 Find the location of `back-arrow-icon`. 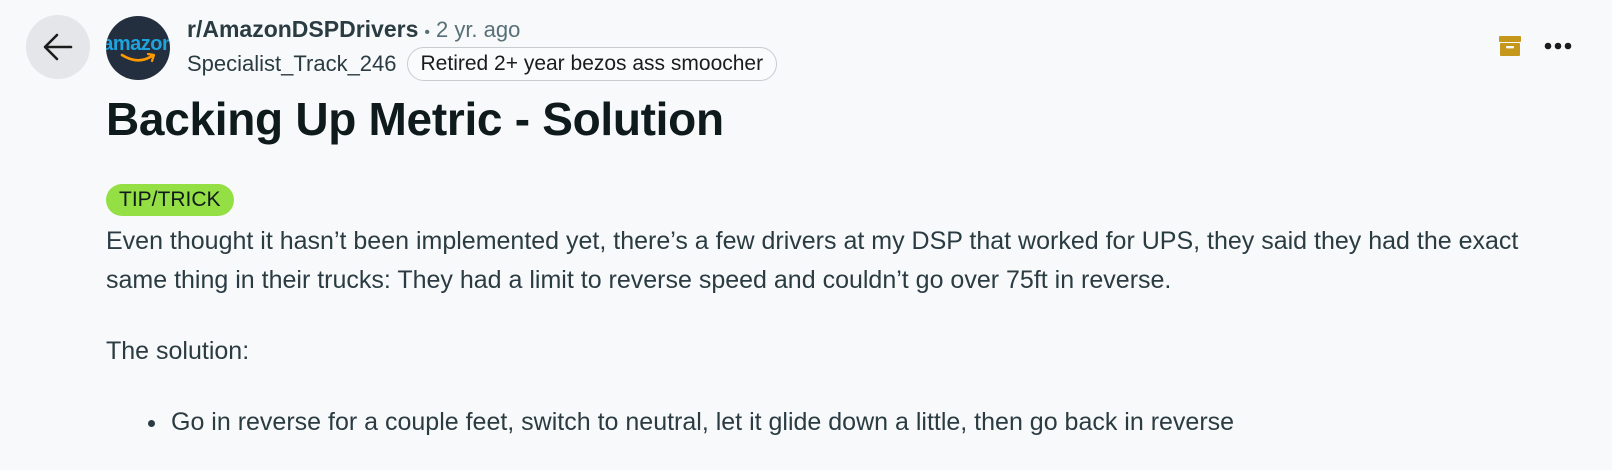

back-arrow-icon is located at coordinates (58, 47).